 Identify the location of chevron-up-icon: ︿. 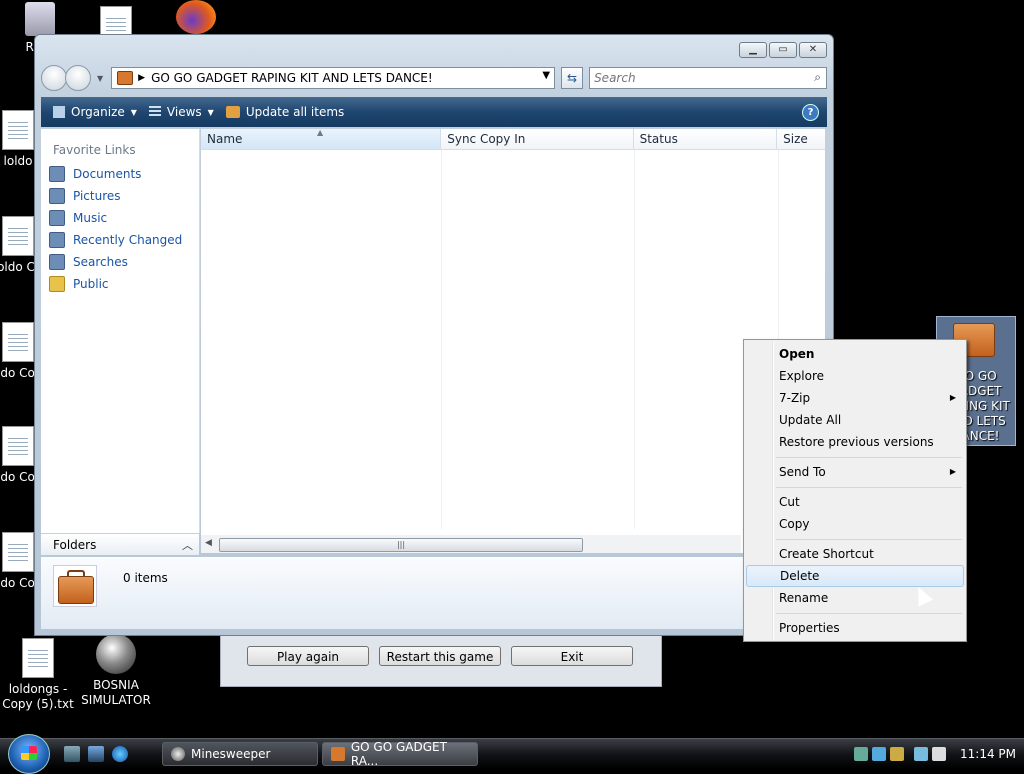
(187, 545).